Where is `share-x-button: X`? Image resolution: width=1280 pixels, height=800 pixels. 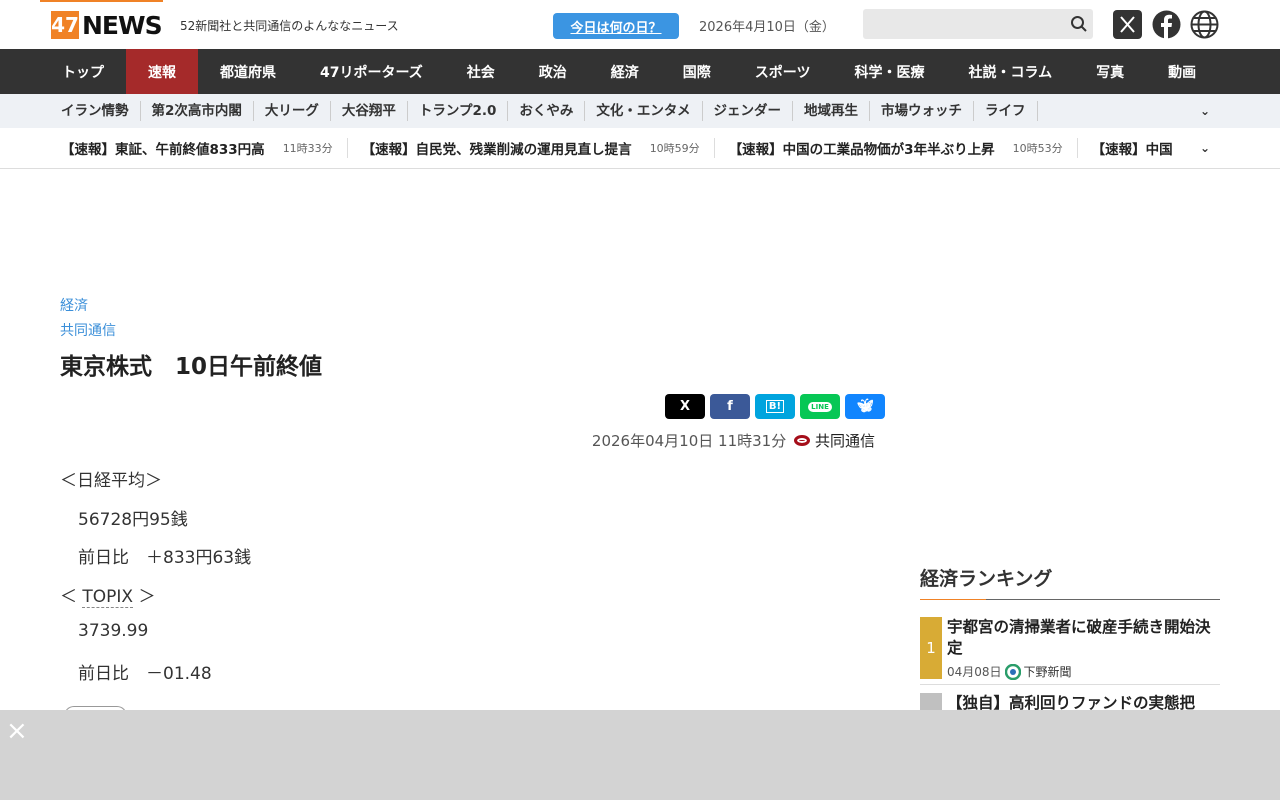 share-x-button: X is located at coordinates (685, 406).